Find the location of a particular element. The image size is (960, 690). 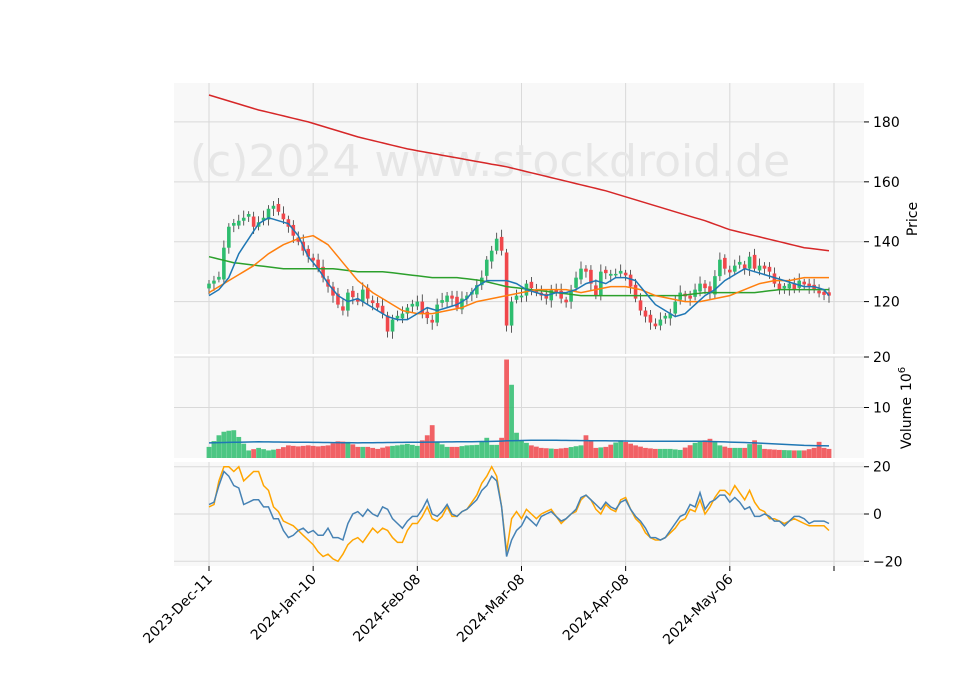

volume-axis-label: Volume 106 is located at coordinates (906, 408).